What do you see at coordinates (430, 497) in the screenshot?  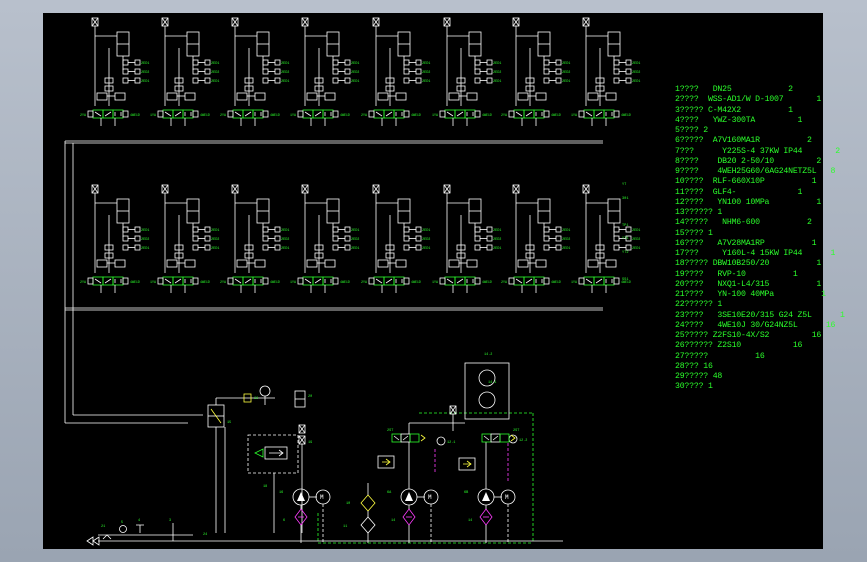 I see `svg-text: M` at bounding box center [430, 497].